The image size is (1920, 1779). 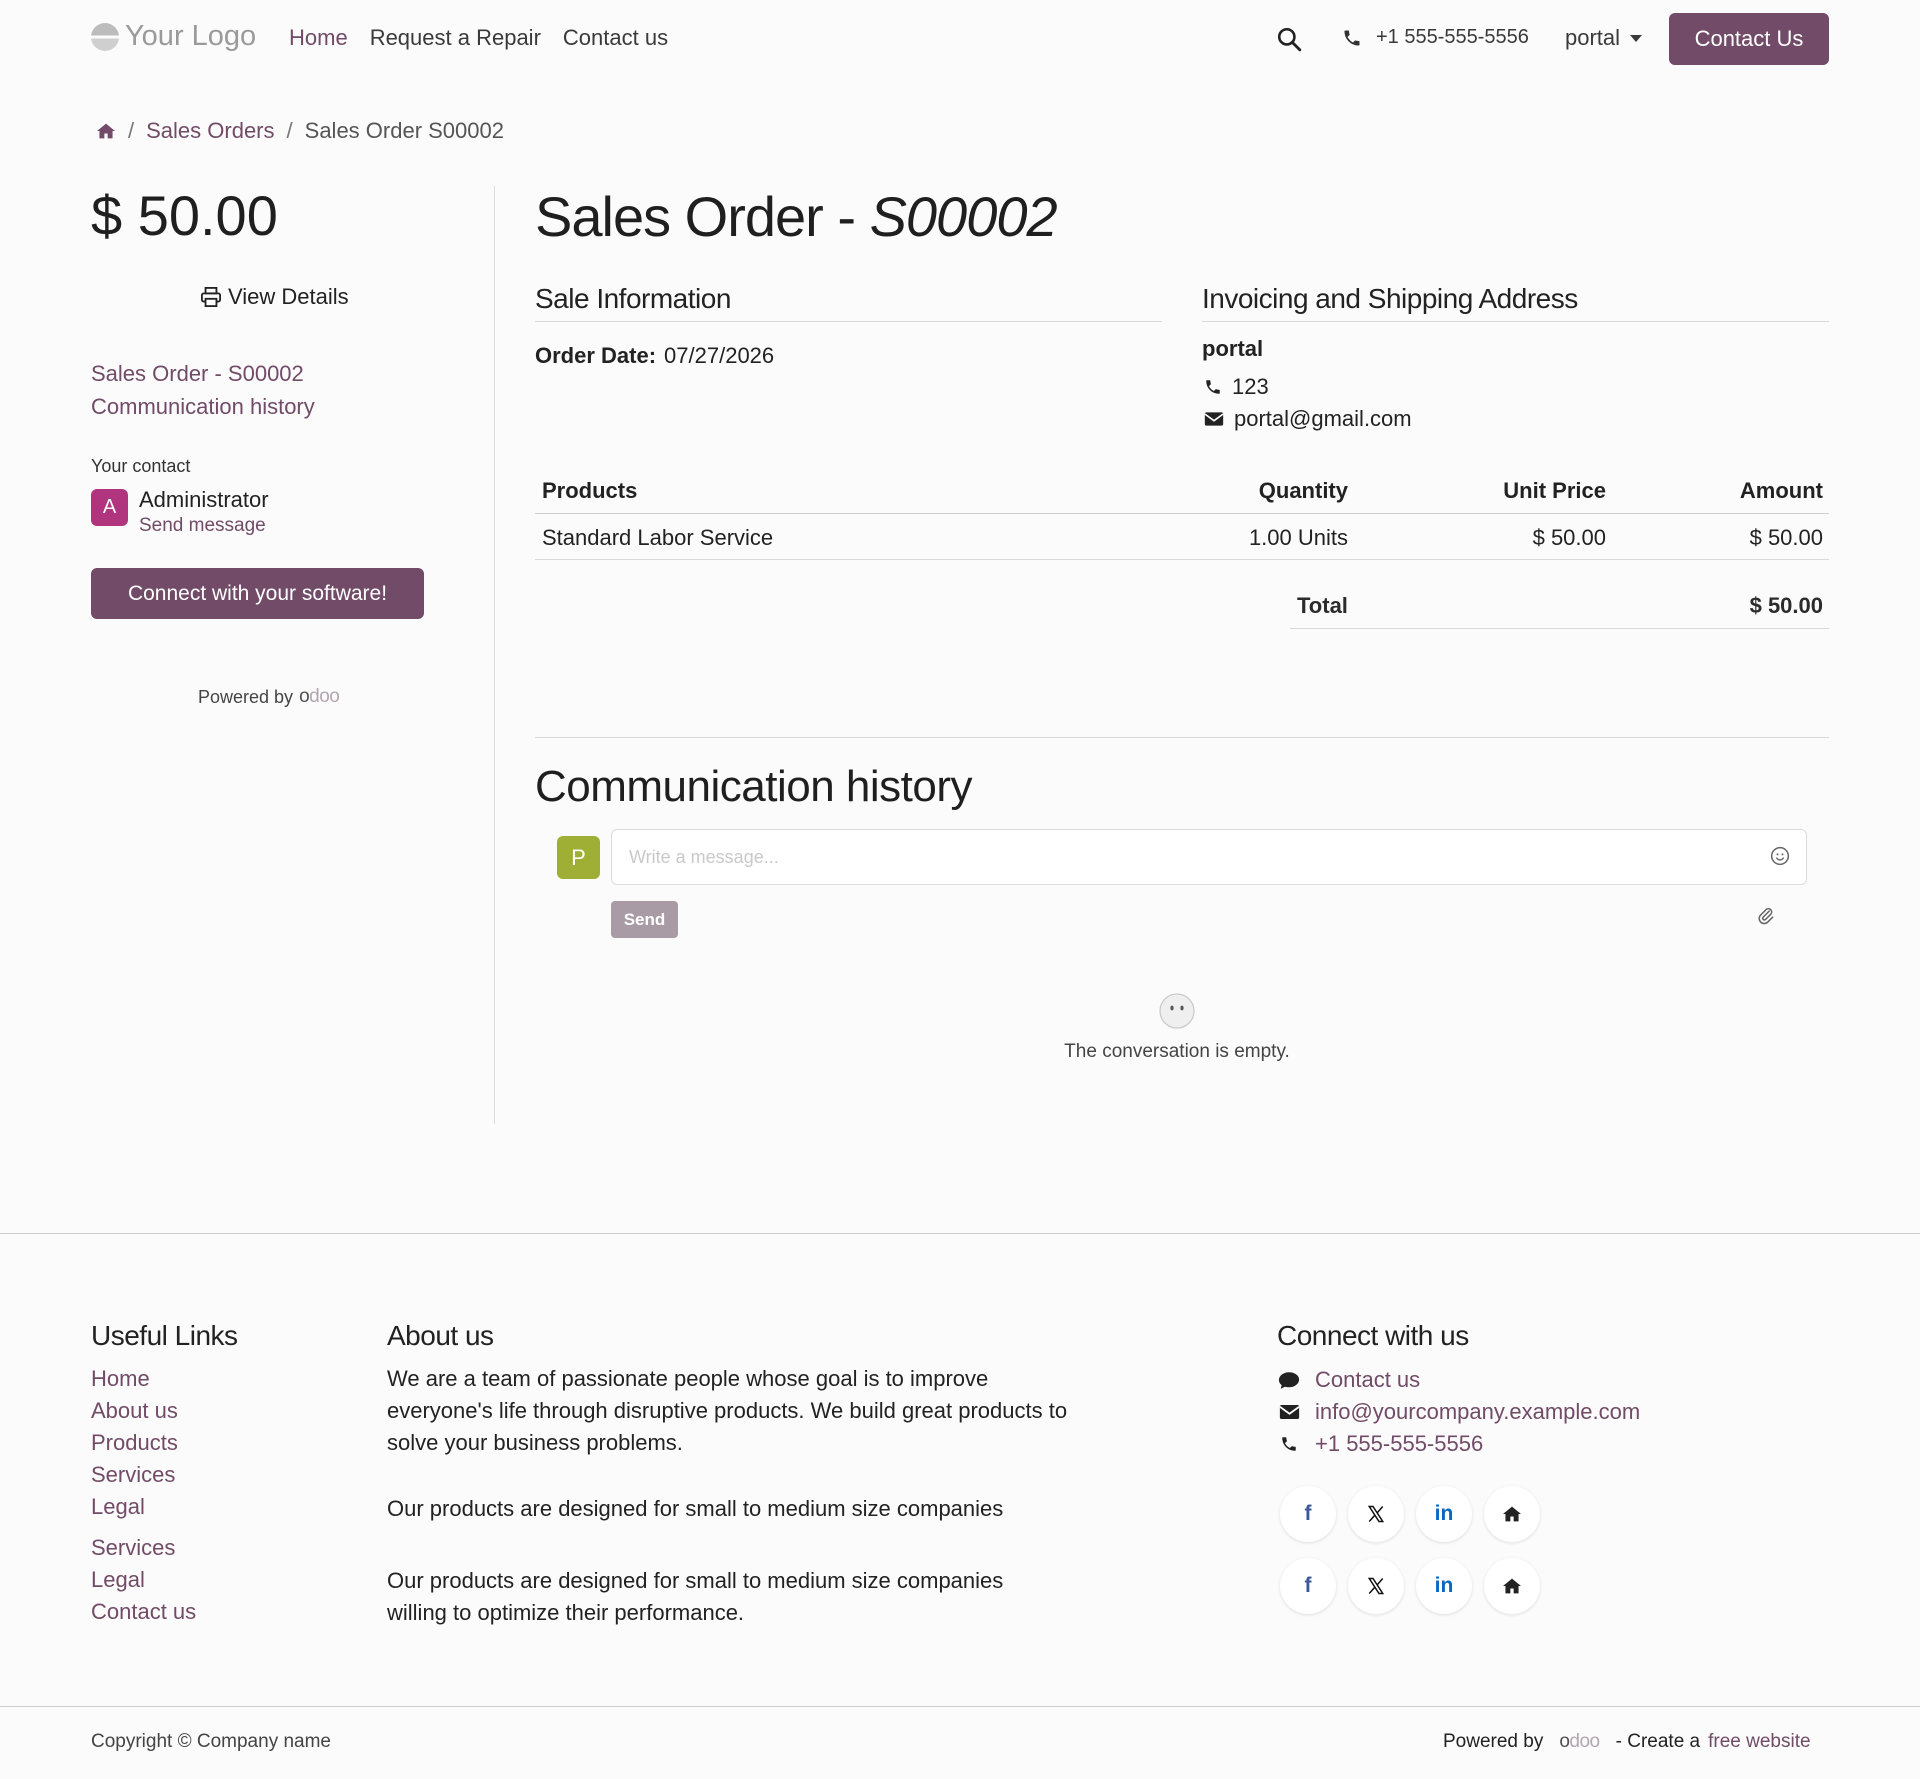 What do you see at coordinates (134, 1443) in the screenshot?
I see `footer-link-products: Products` at bounding box center [134, 1443].